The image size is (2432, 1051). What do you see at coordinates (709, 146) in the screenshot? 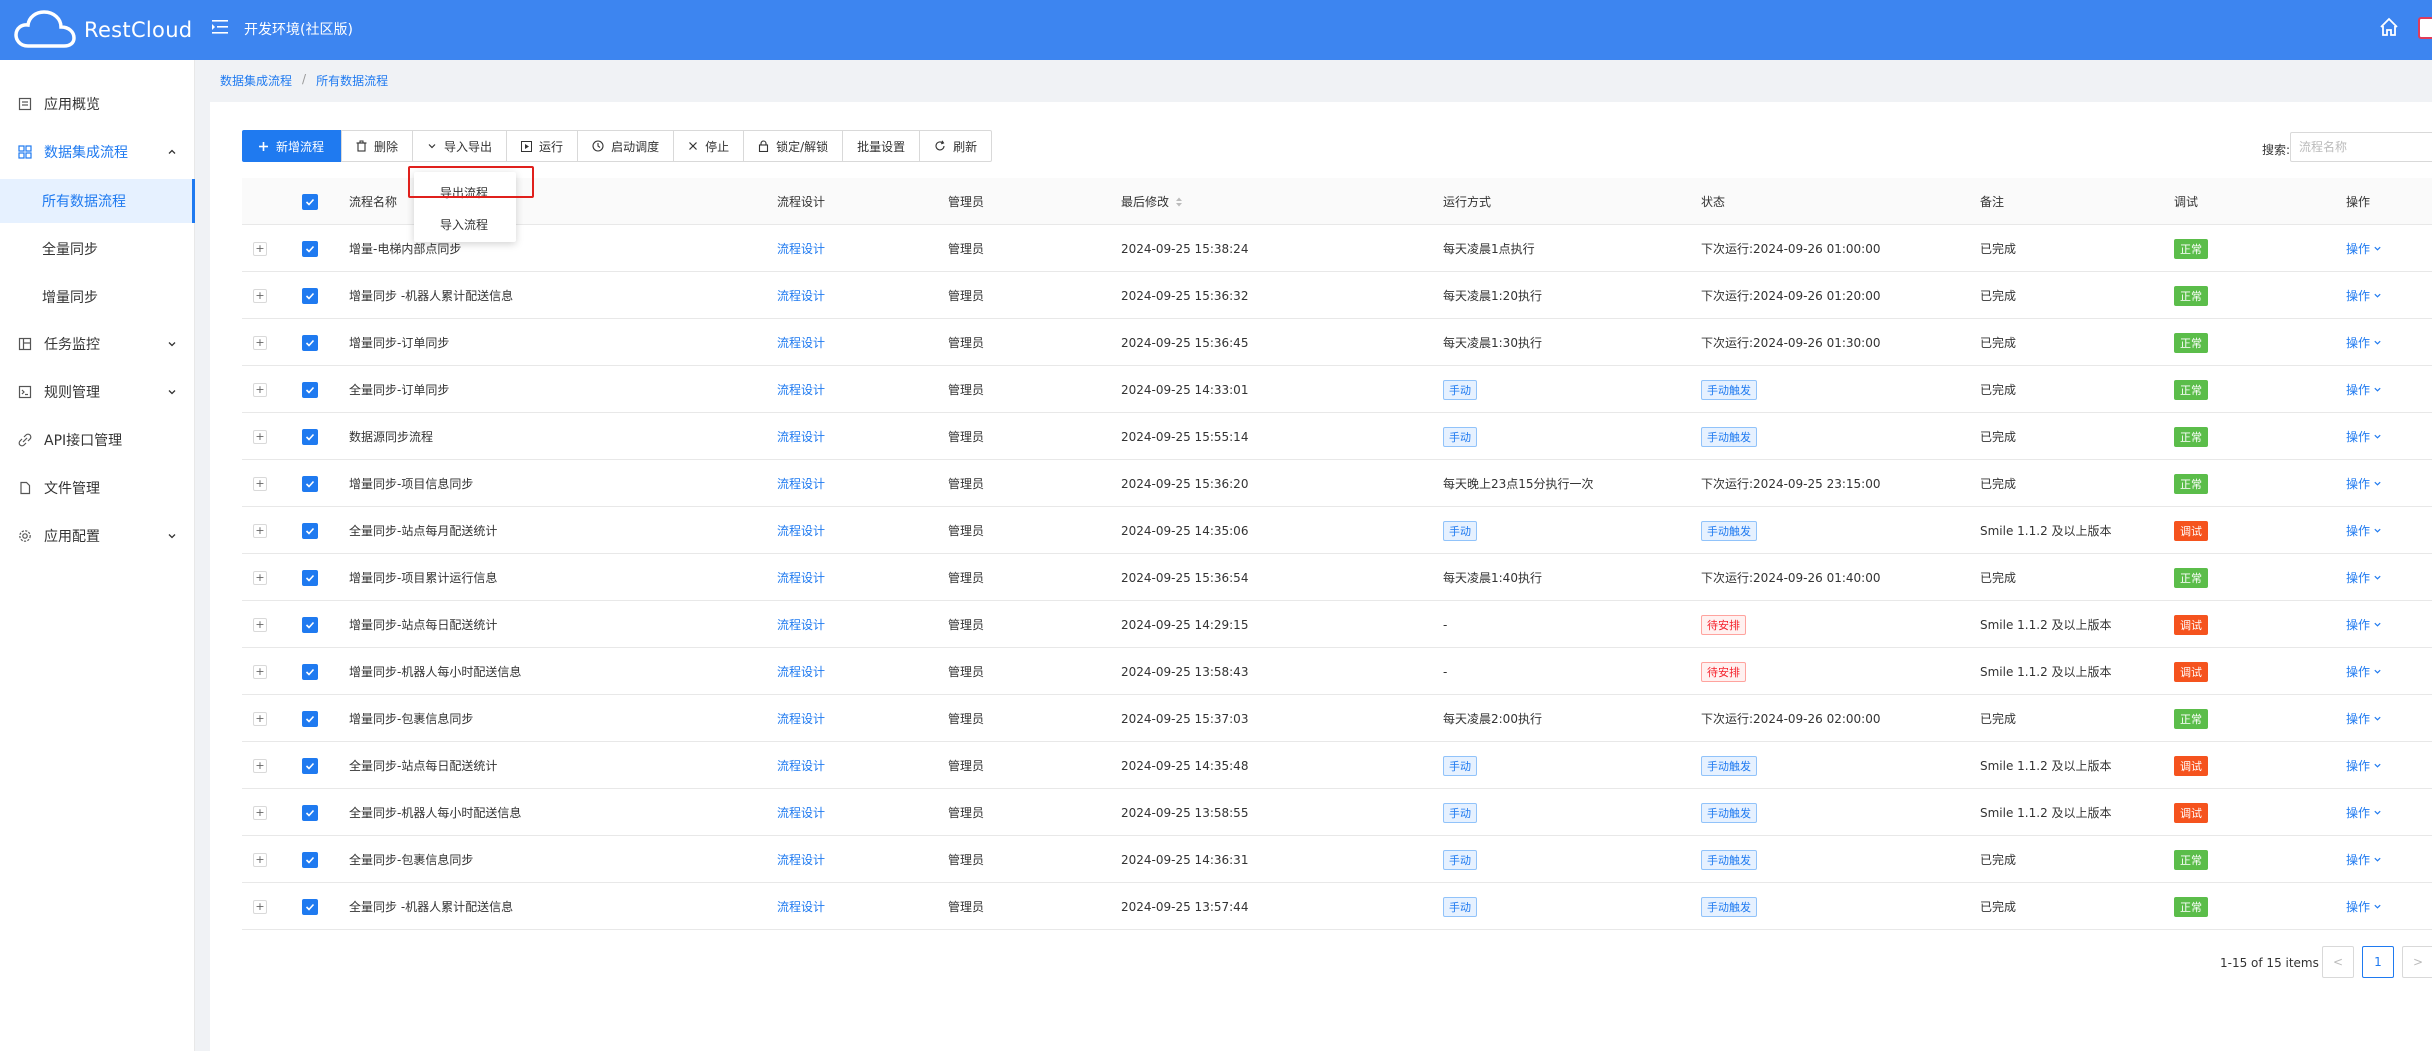
I see `stop-button: 停止` at bounding box center [709, 146].